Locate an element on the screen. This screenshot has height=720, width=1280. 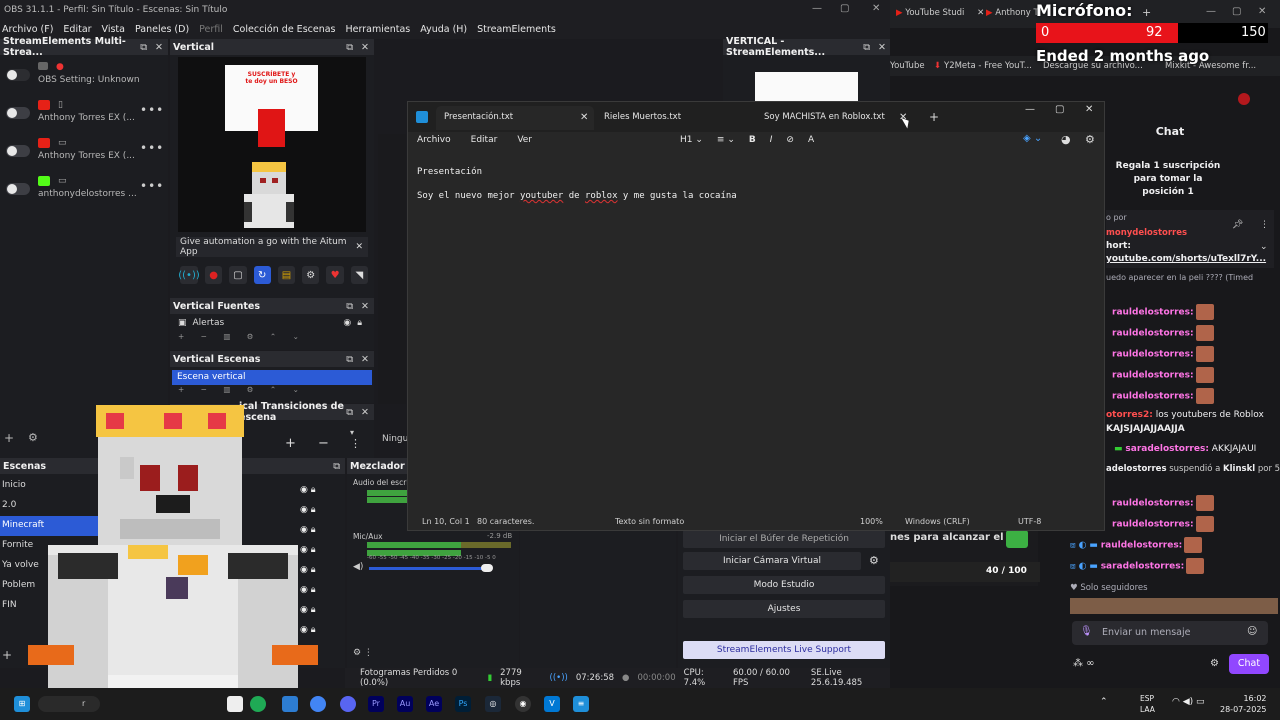
menu-perfil: Perfil is located at coordinates (211, 29).